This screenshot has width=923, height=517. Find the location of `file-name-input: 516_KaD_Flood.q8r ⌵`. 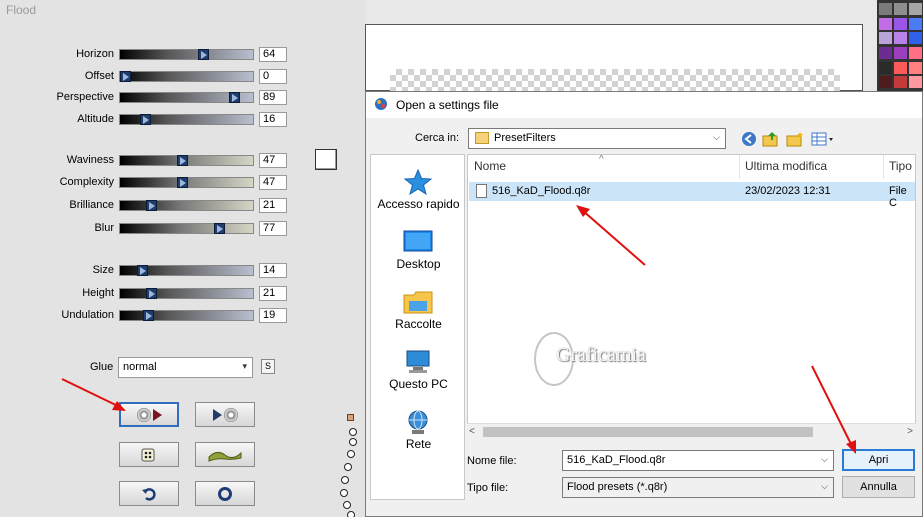

file-name-input: 516_KaD_Flood.q8r ⌵ is located at coordinates (698, 460).